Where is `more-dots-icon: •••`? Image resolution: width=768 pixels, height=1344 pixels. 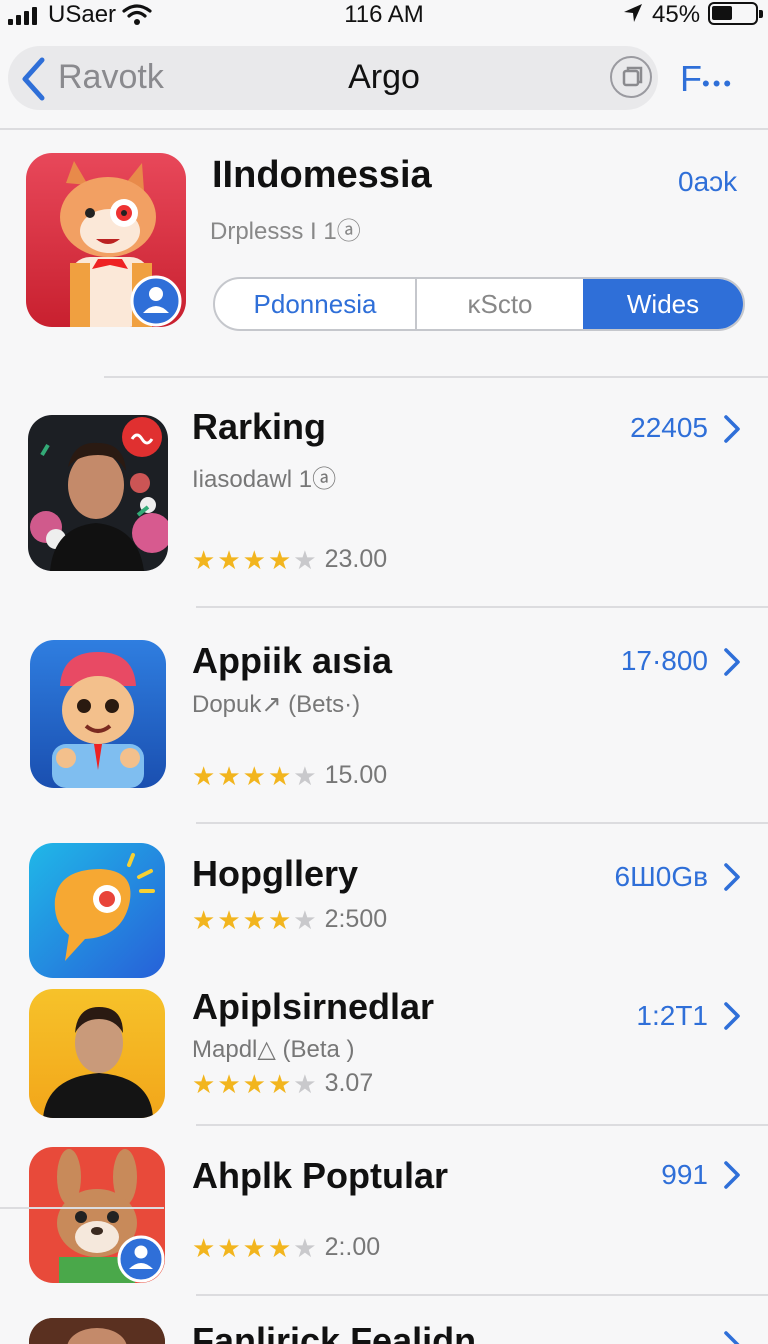
more-dots-icon: ••• is located at coordinates (718, 83).